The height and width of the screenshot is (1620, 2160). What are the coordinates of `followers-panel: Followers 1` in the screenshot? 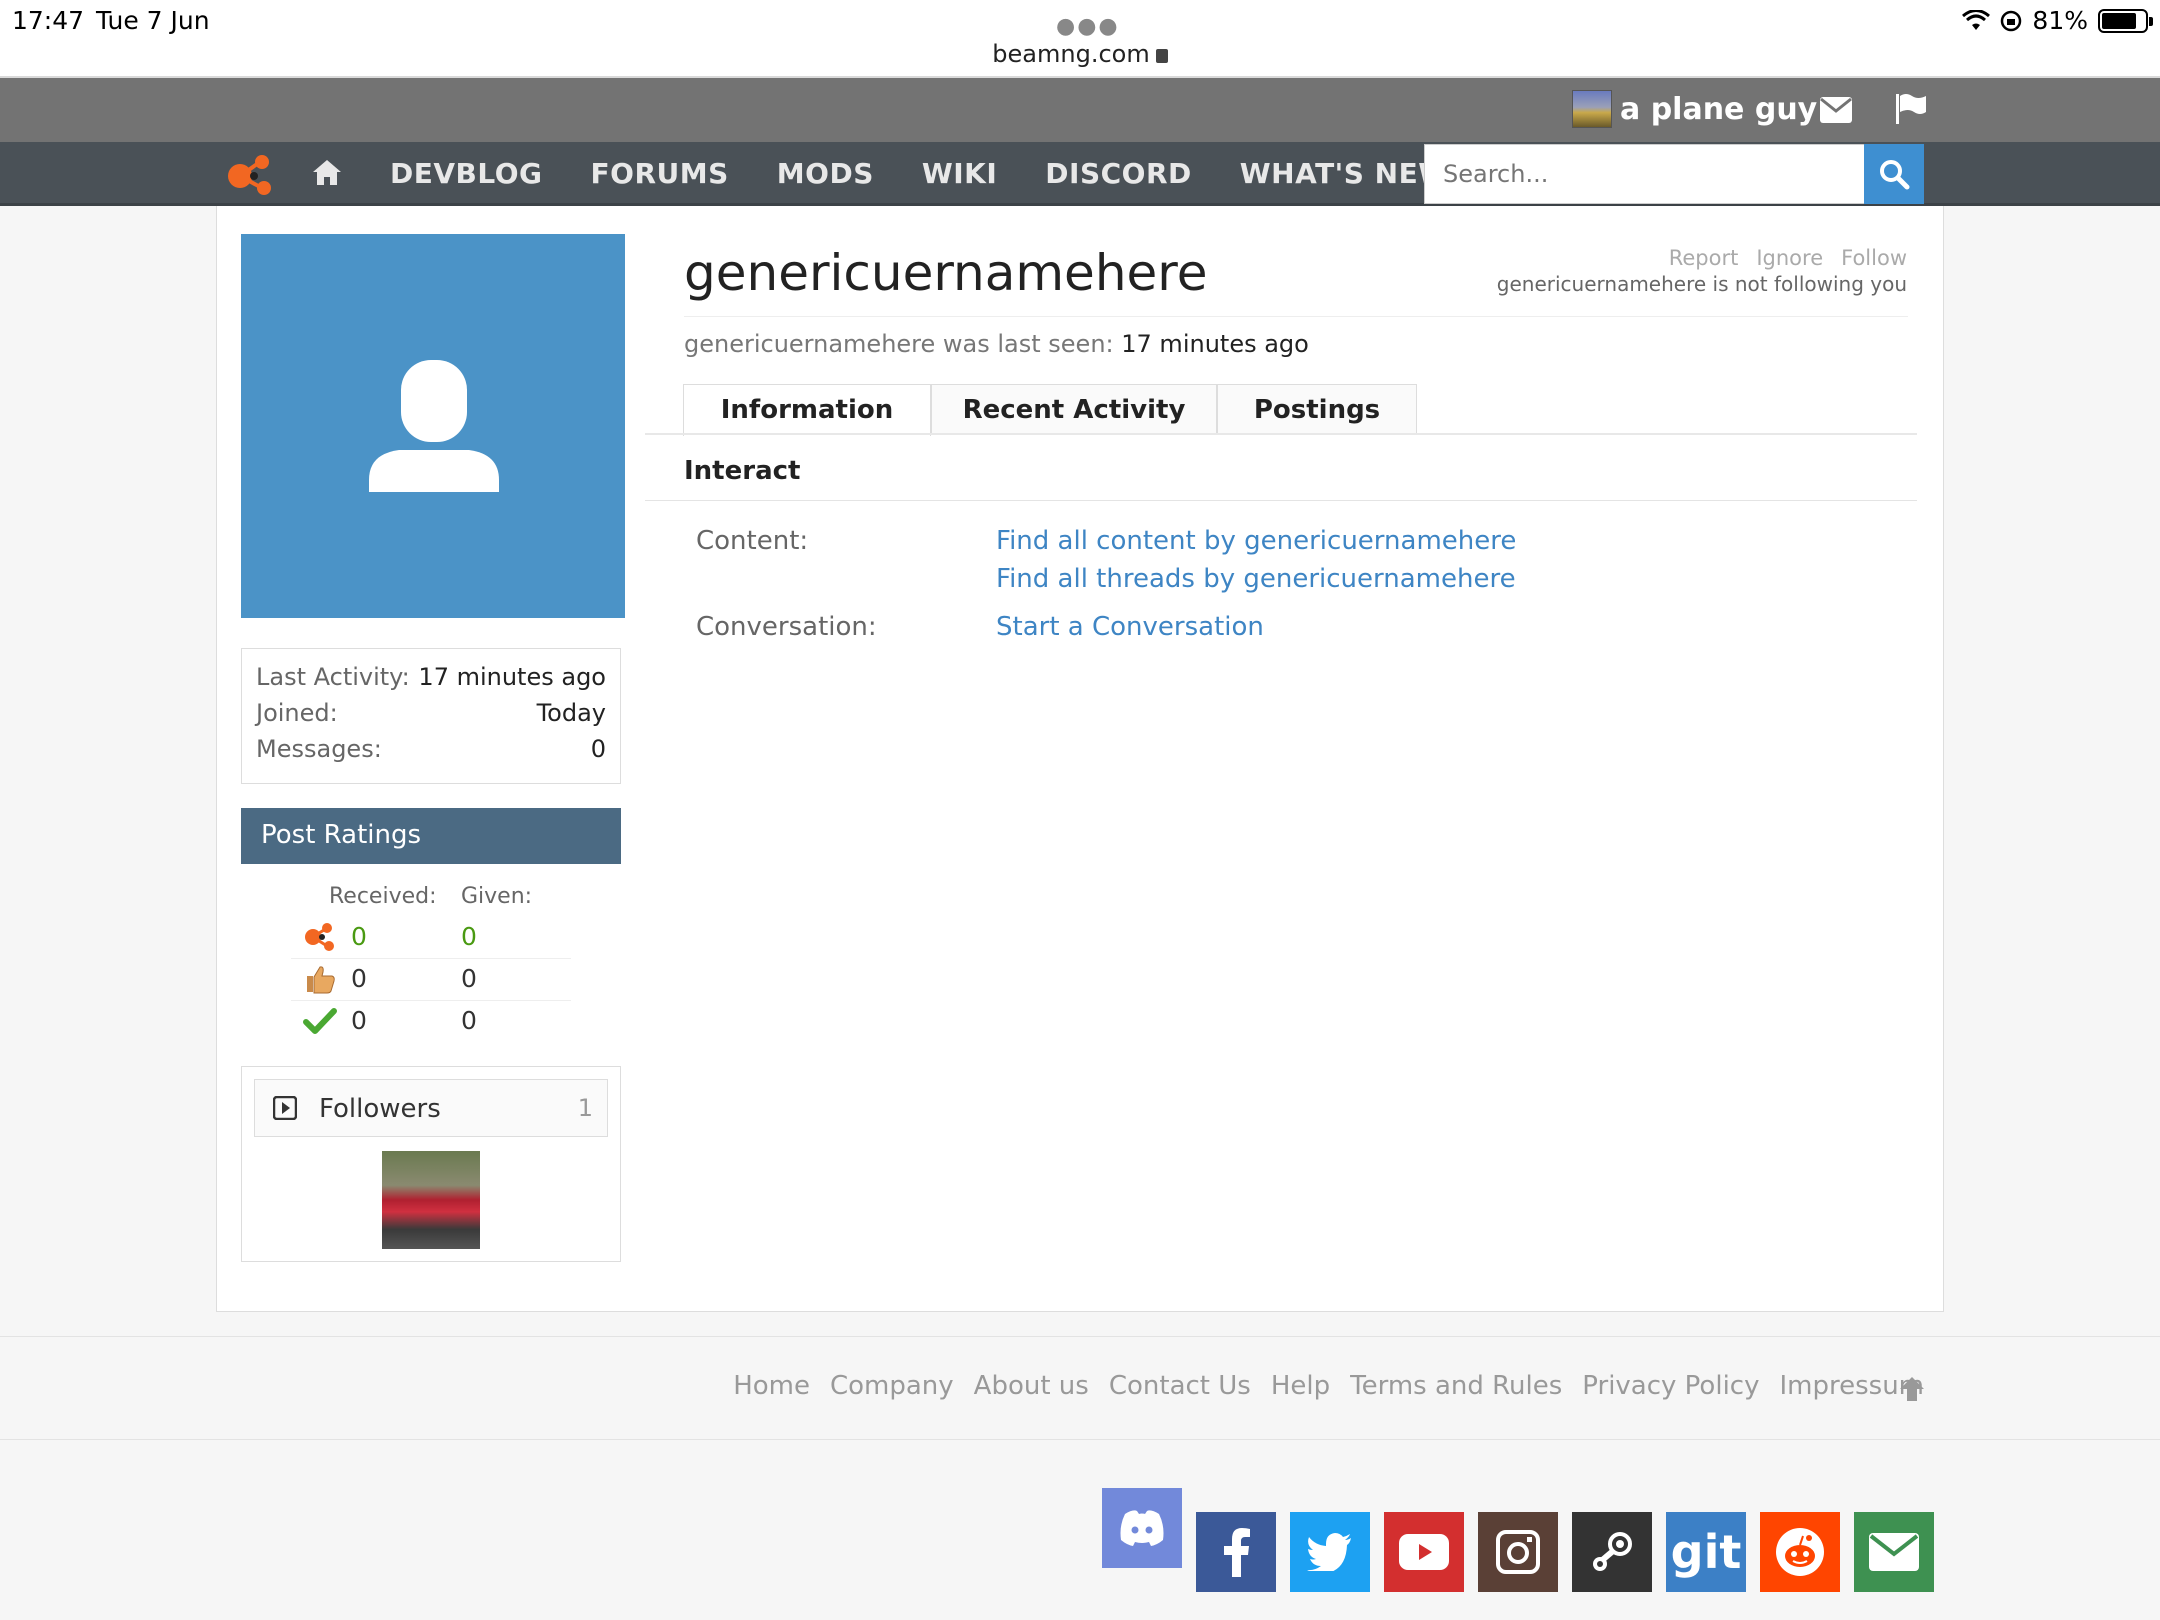 It's located at (431, 1164).